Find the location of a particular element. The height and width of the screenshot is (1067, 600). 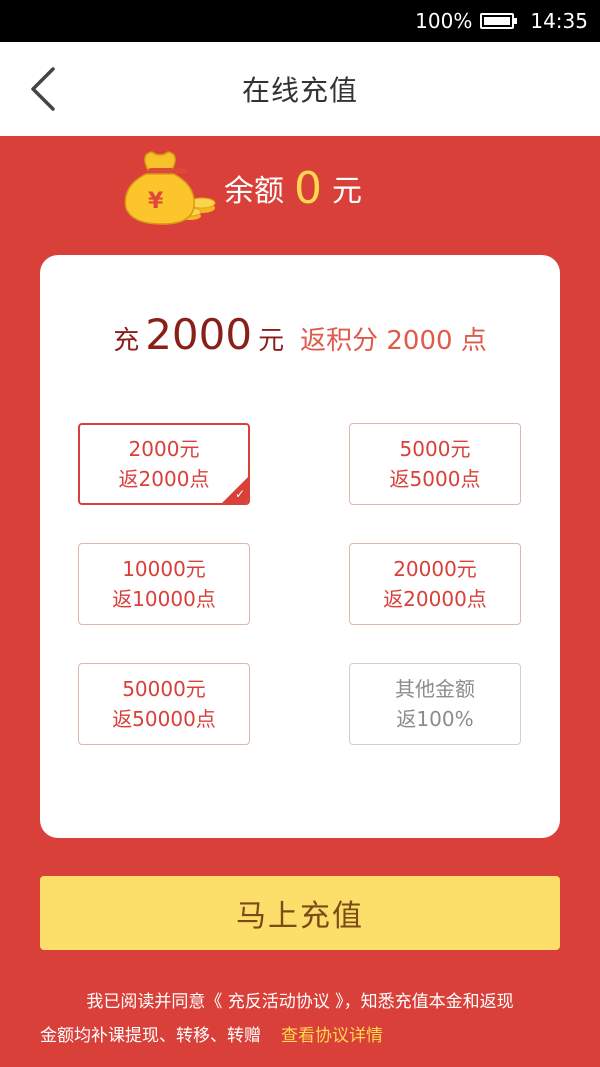

option-other-amount: 其他金额 返100% is located at coordinates (435, 704).